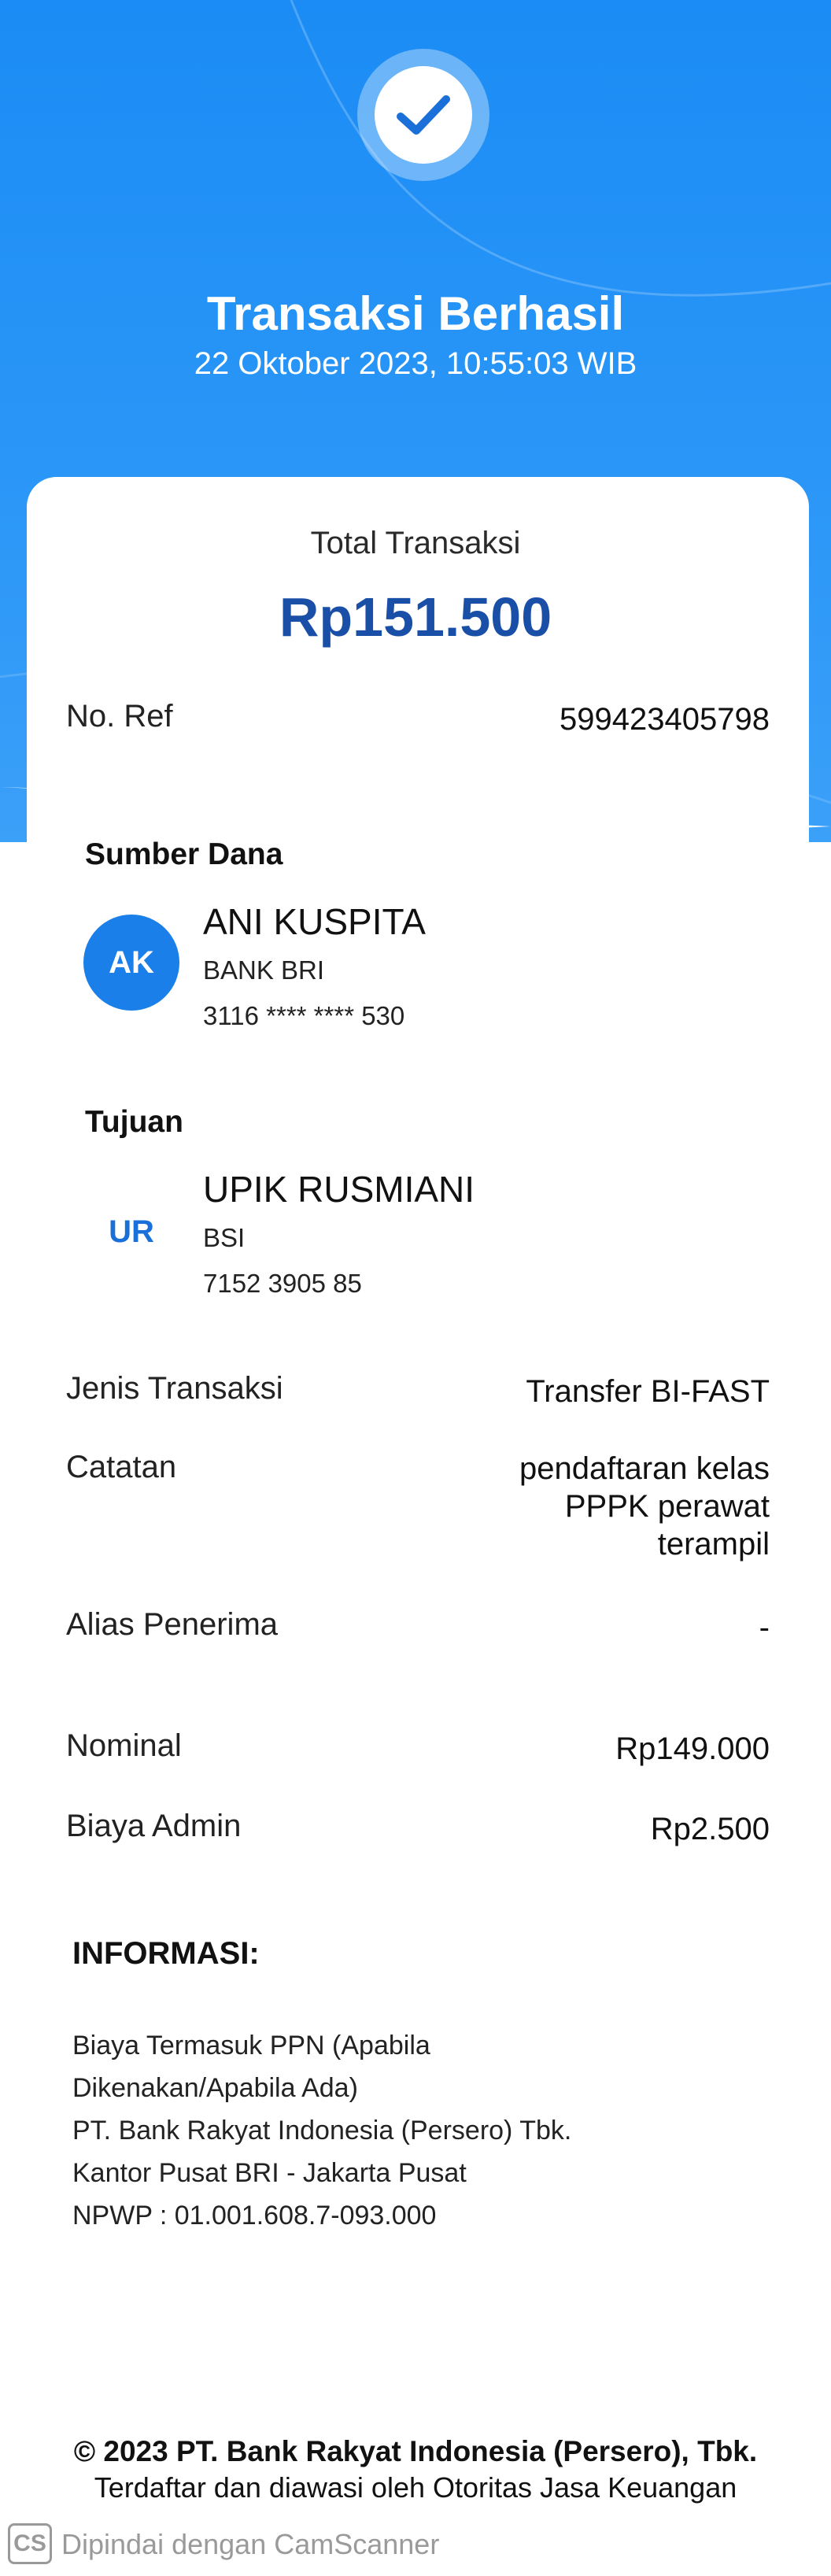 The image size is (831, 2576). I want to click on camscanner-watermark: Dipindai dengan CamScanner, so click(251, 2544).